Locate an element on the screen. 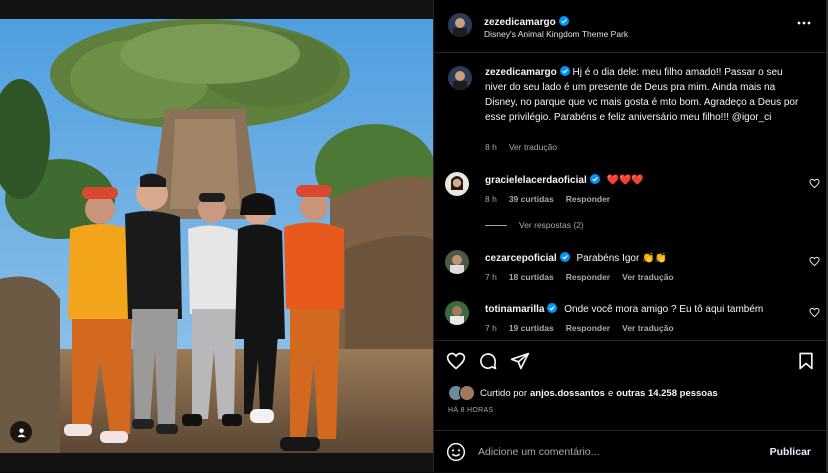  caption-age: 8 h is located at coordinates (491, 147).